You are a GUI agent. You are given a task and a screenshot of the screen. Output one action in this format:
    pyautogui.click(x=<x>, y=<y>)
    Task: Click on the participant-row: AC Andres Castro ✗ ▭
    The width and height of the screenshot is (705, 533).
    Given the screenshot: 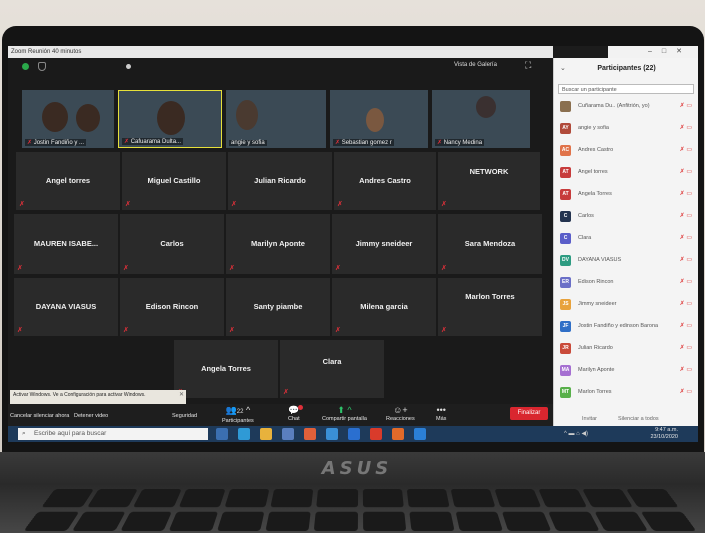 What is the action you would take?
    pyautogui.click(x=627, y=150)
    